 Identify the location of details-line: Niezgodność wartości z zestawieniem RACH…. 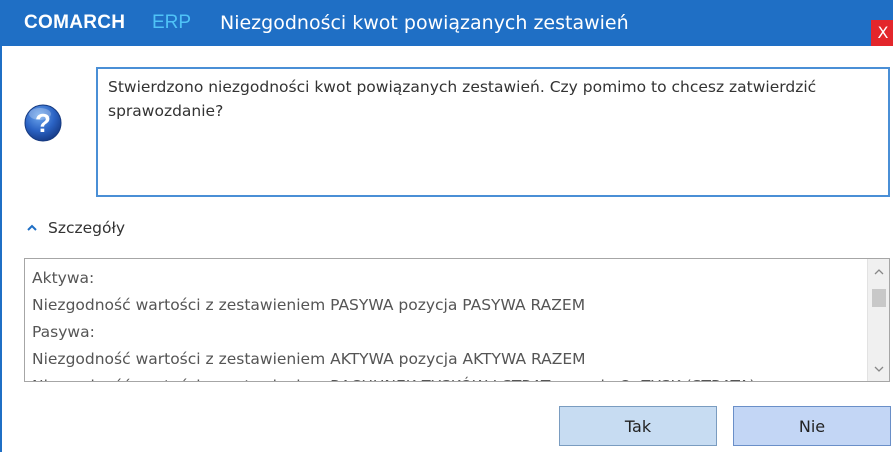
(447, 377).